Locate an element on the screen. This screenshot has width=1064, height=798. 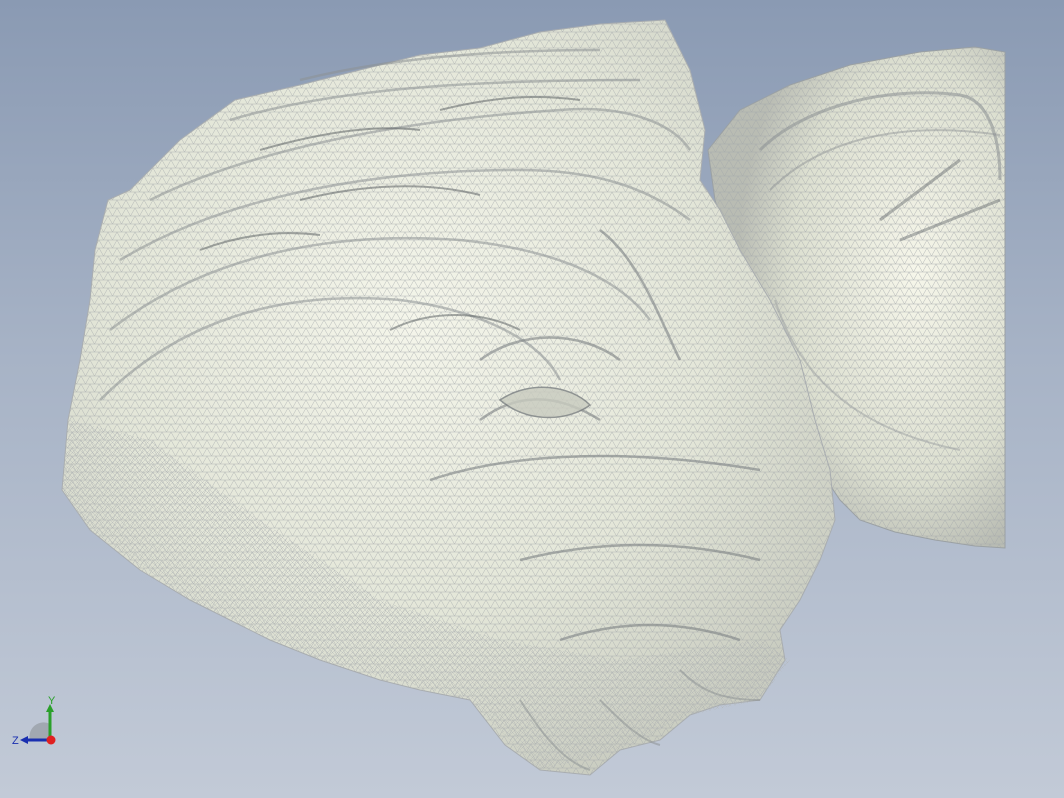
axis-z-label: Z is located at coordinates (15, 741).